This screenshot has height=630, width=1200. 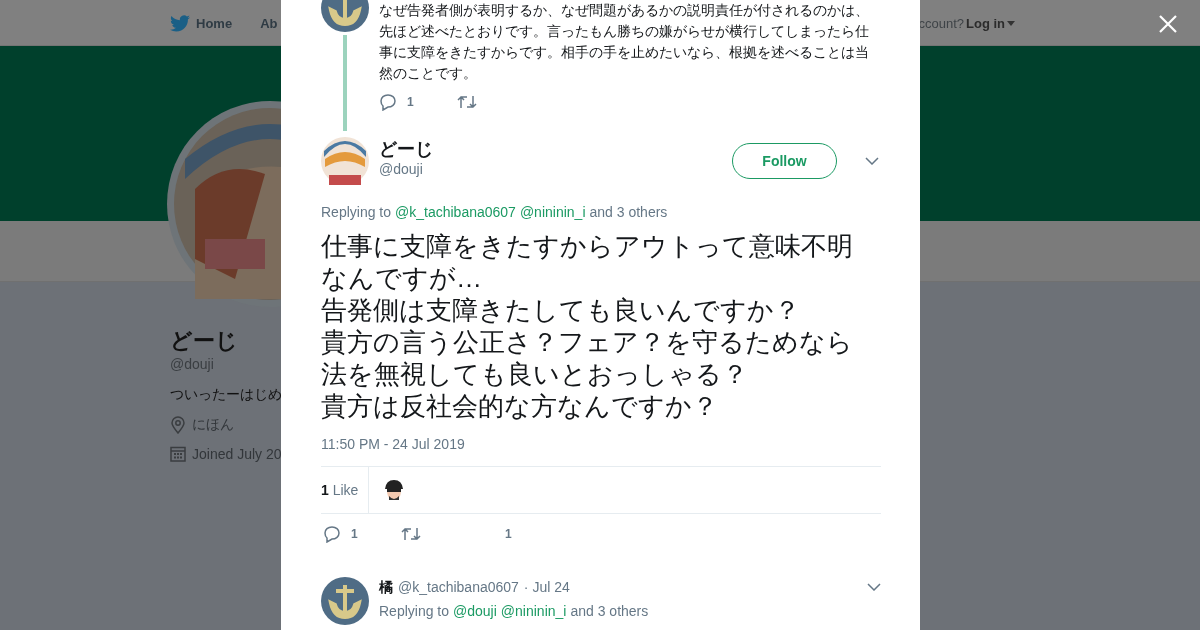 What do you see at coordinates (386, 587) in the screenshot?
I see `user-name: 橘` at bounding box center [386, 587].